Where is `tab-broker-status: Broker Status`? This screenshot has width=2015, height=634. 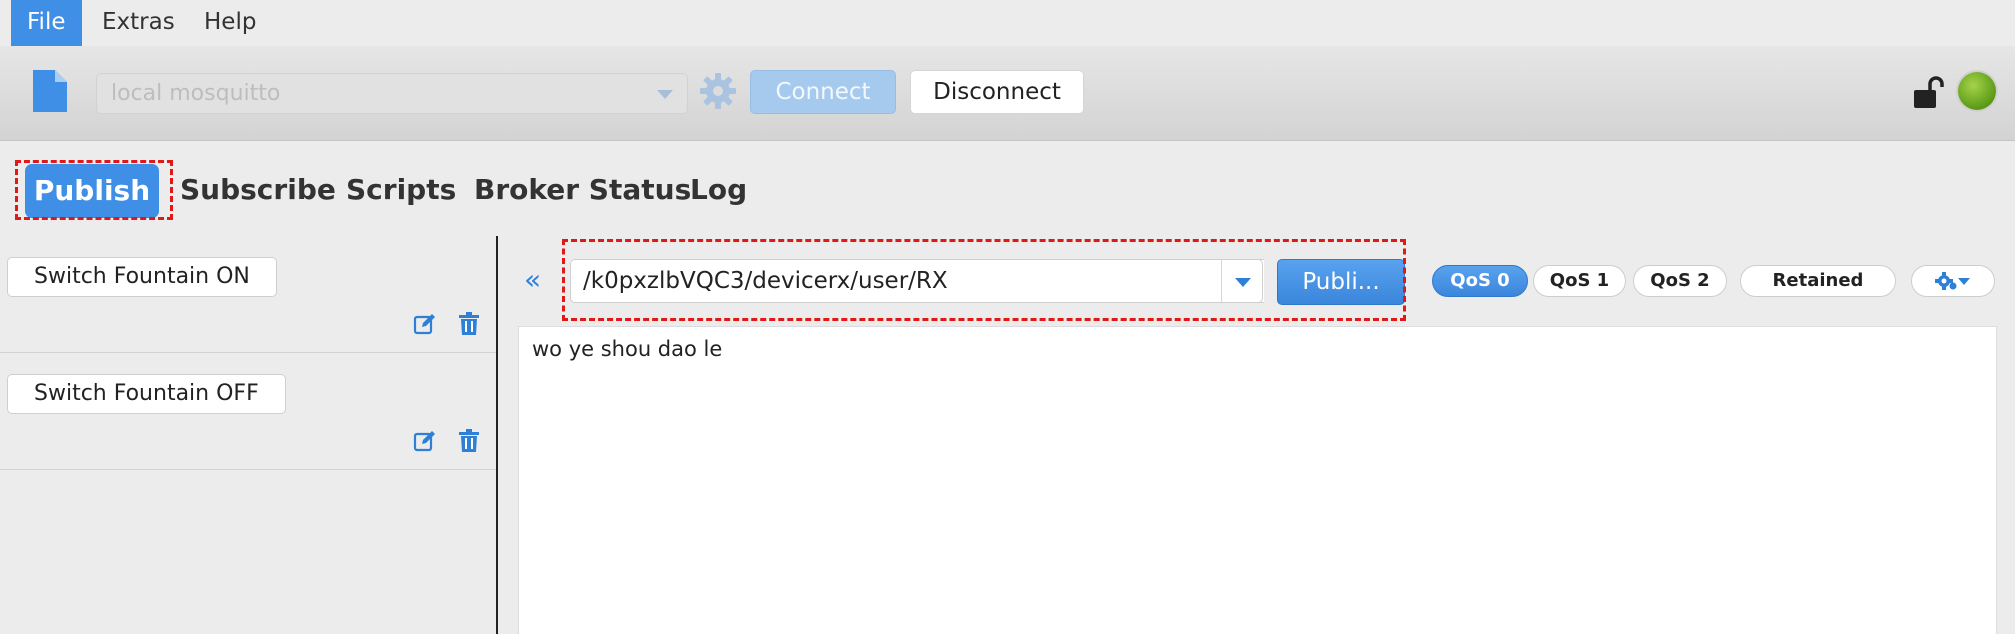
tab-broker-status: Broker Status is located at coordinates (582, 190).